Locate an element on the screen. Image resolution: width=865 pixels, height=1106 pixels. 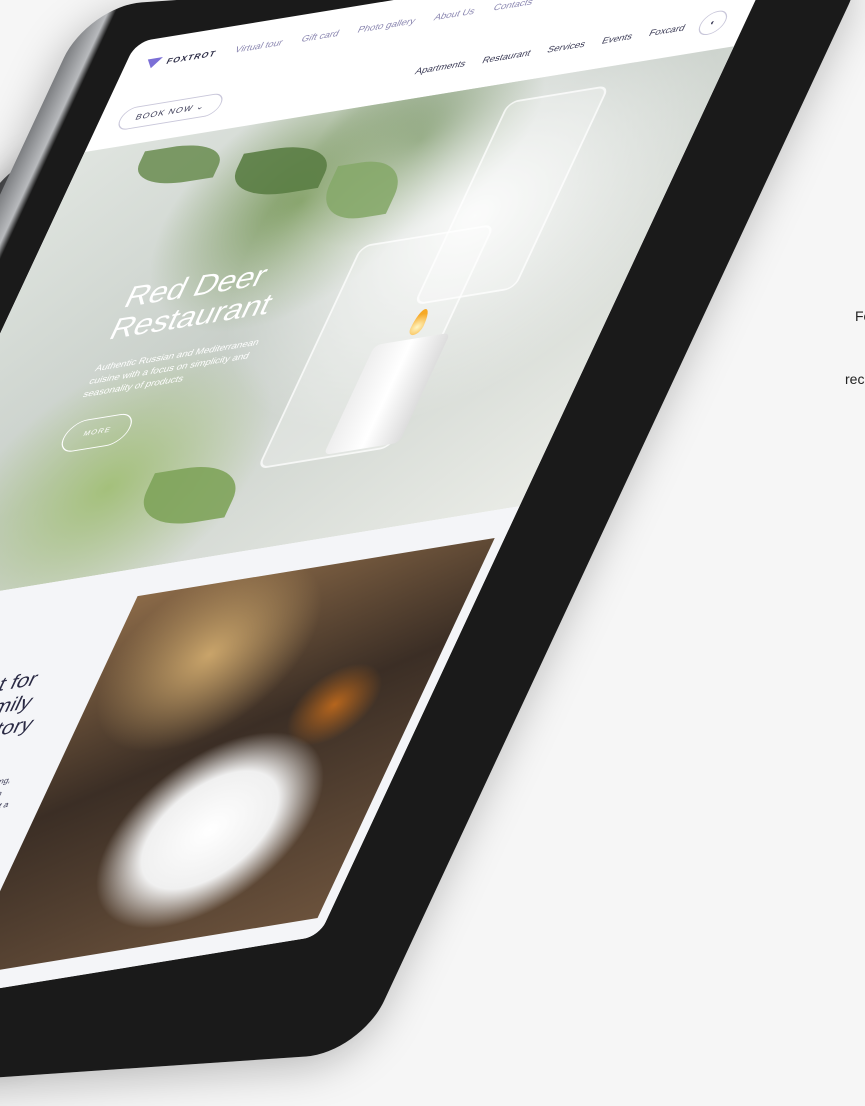
fox-logo-icon is located at coordinates (153, 63).